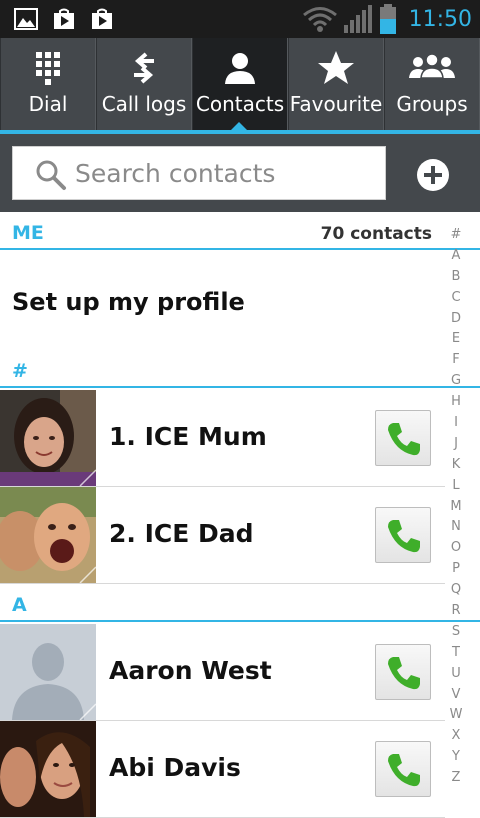 Image resolution: width=480 pixels, height=818 pixels. I want to click on tab-label: Dial, so click(48, 104).